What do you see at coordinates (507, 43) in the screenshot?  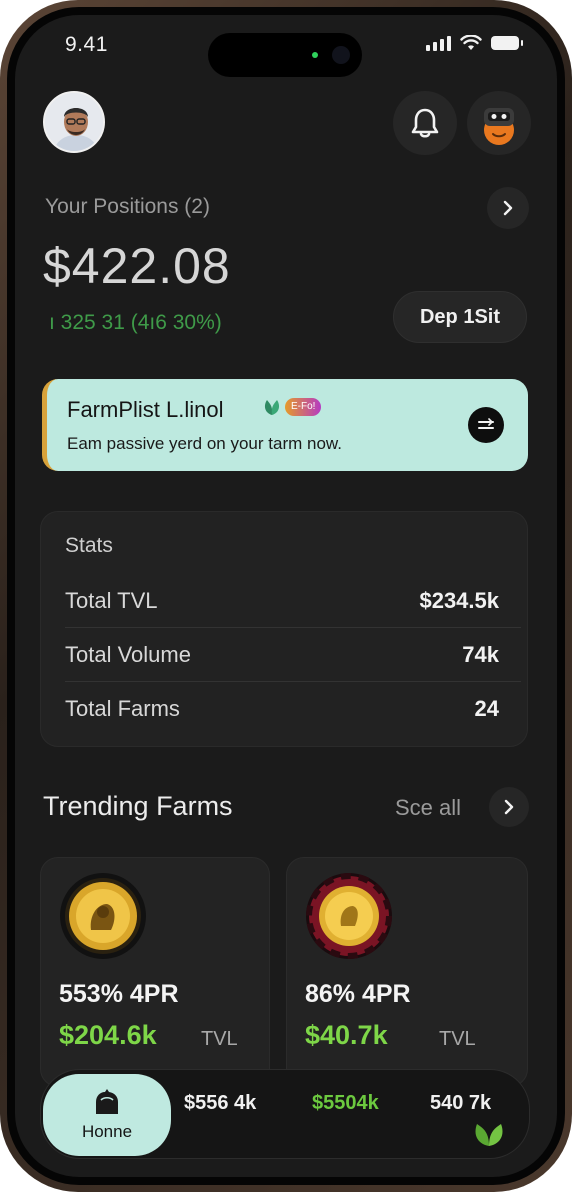 I see `battery-icon` at bounding box center [507, 43].